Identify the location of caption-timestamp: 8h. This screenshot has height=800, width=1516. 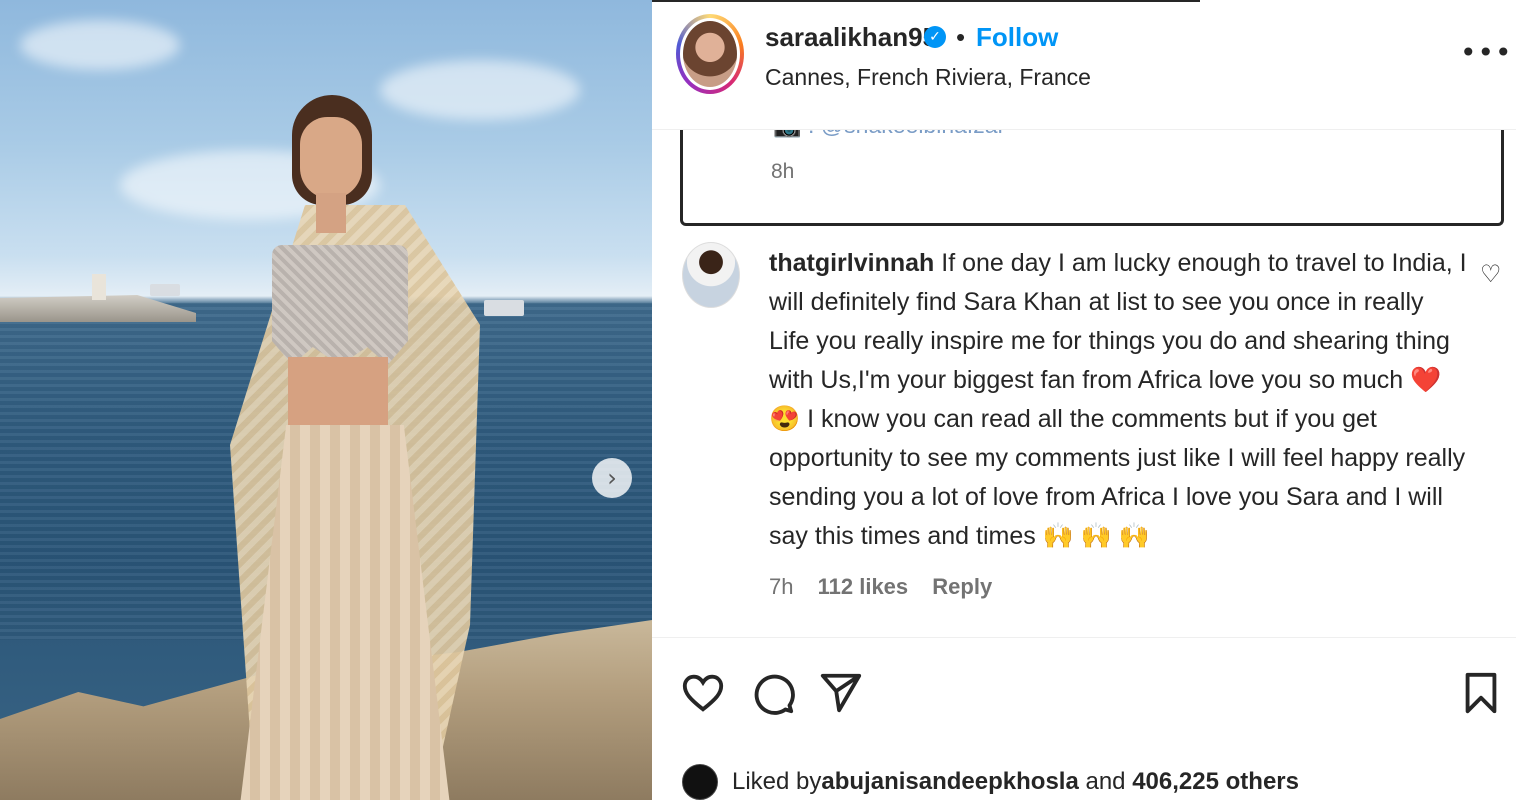
(782, 172).